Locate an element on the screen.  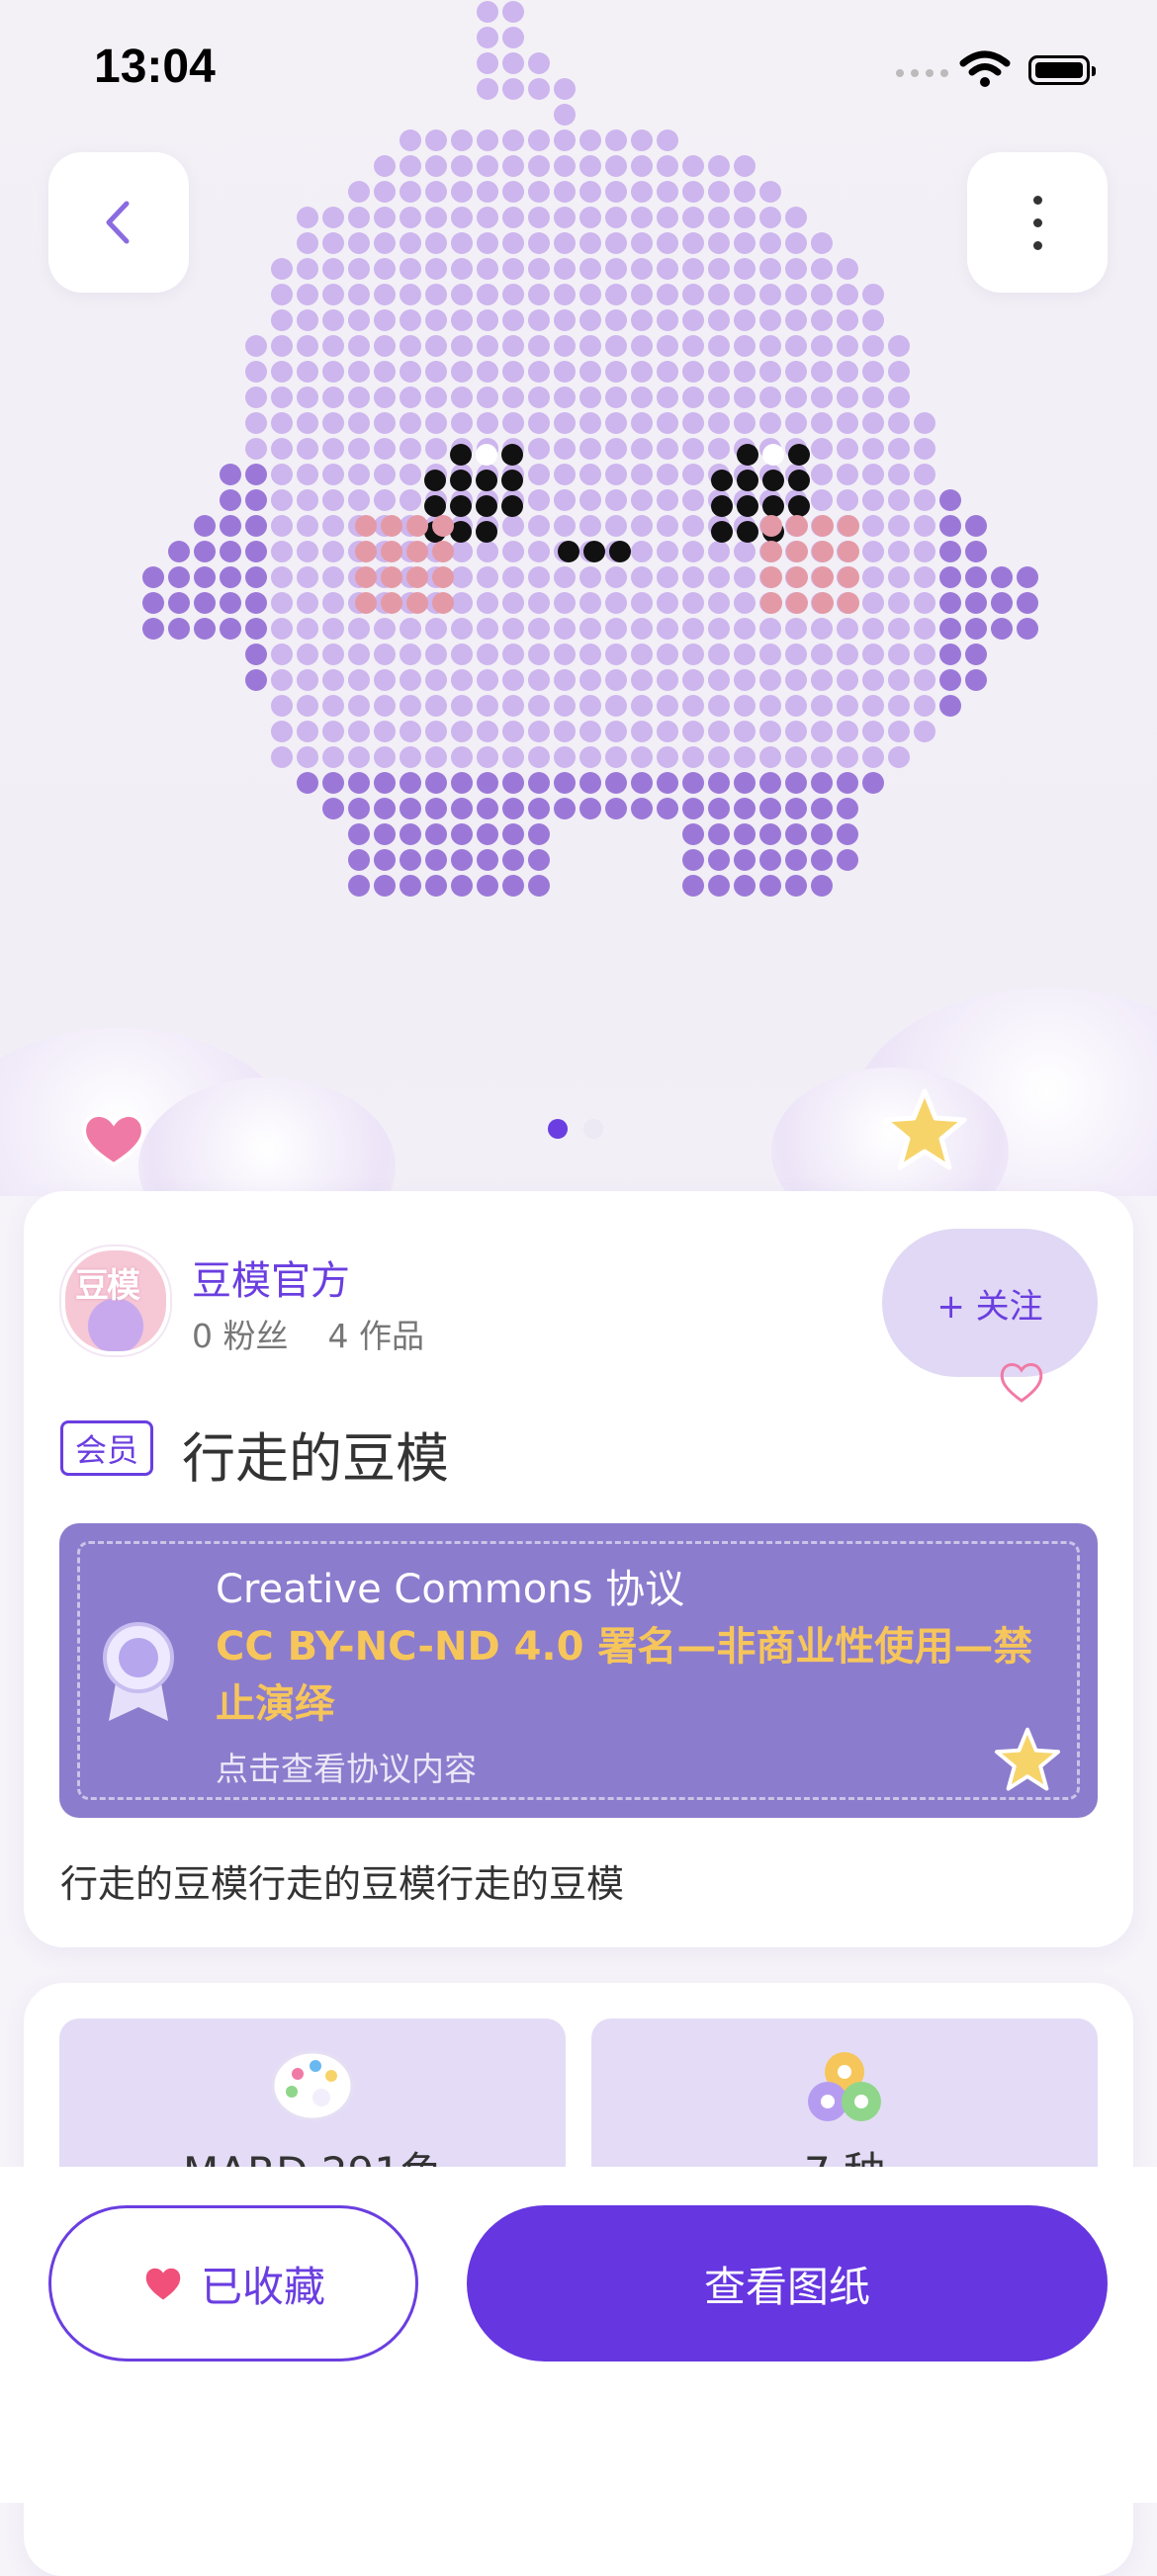
more-button is located at coordinates (1038, 222).